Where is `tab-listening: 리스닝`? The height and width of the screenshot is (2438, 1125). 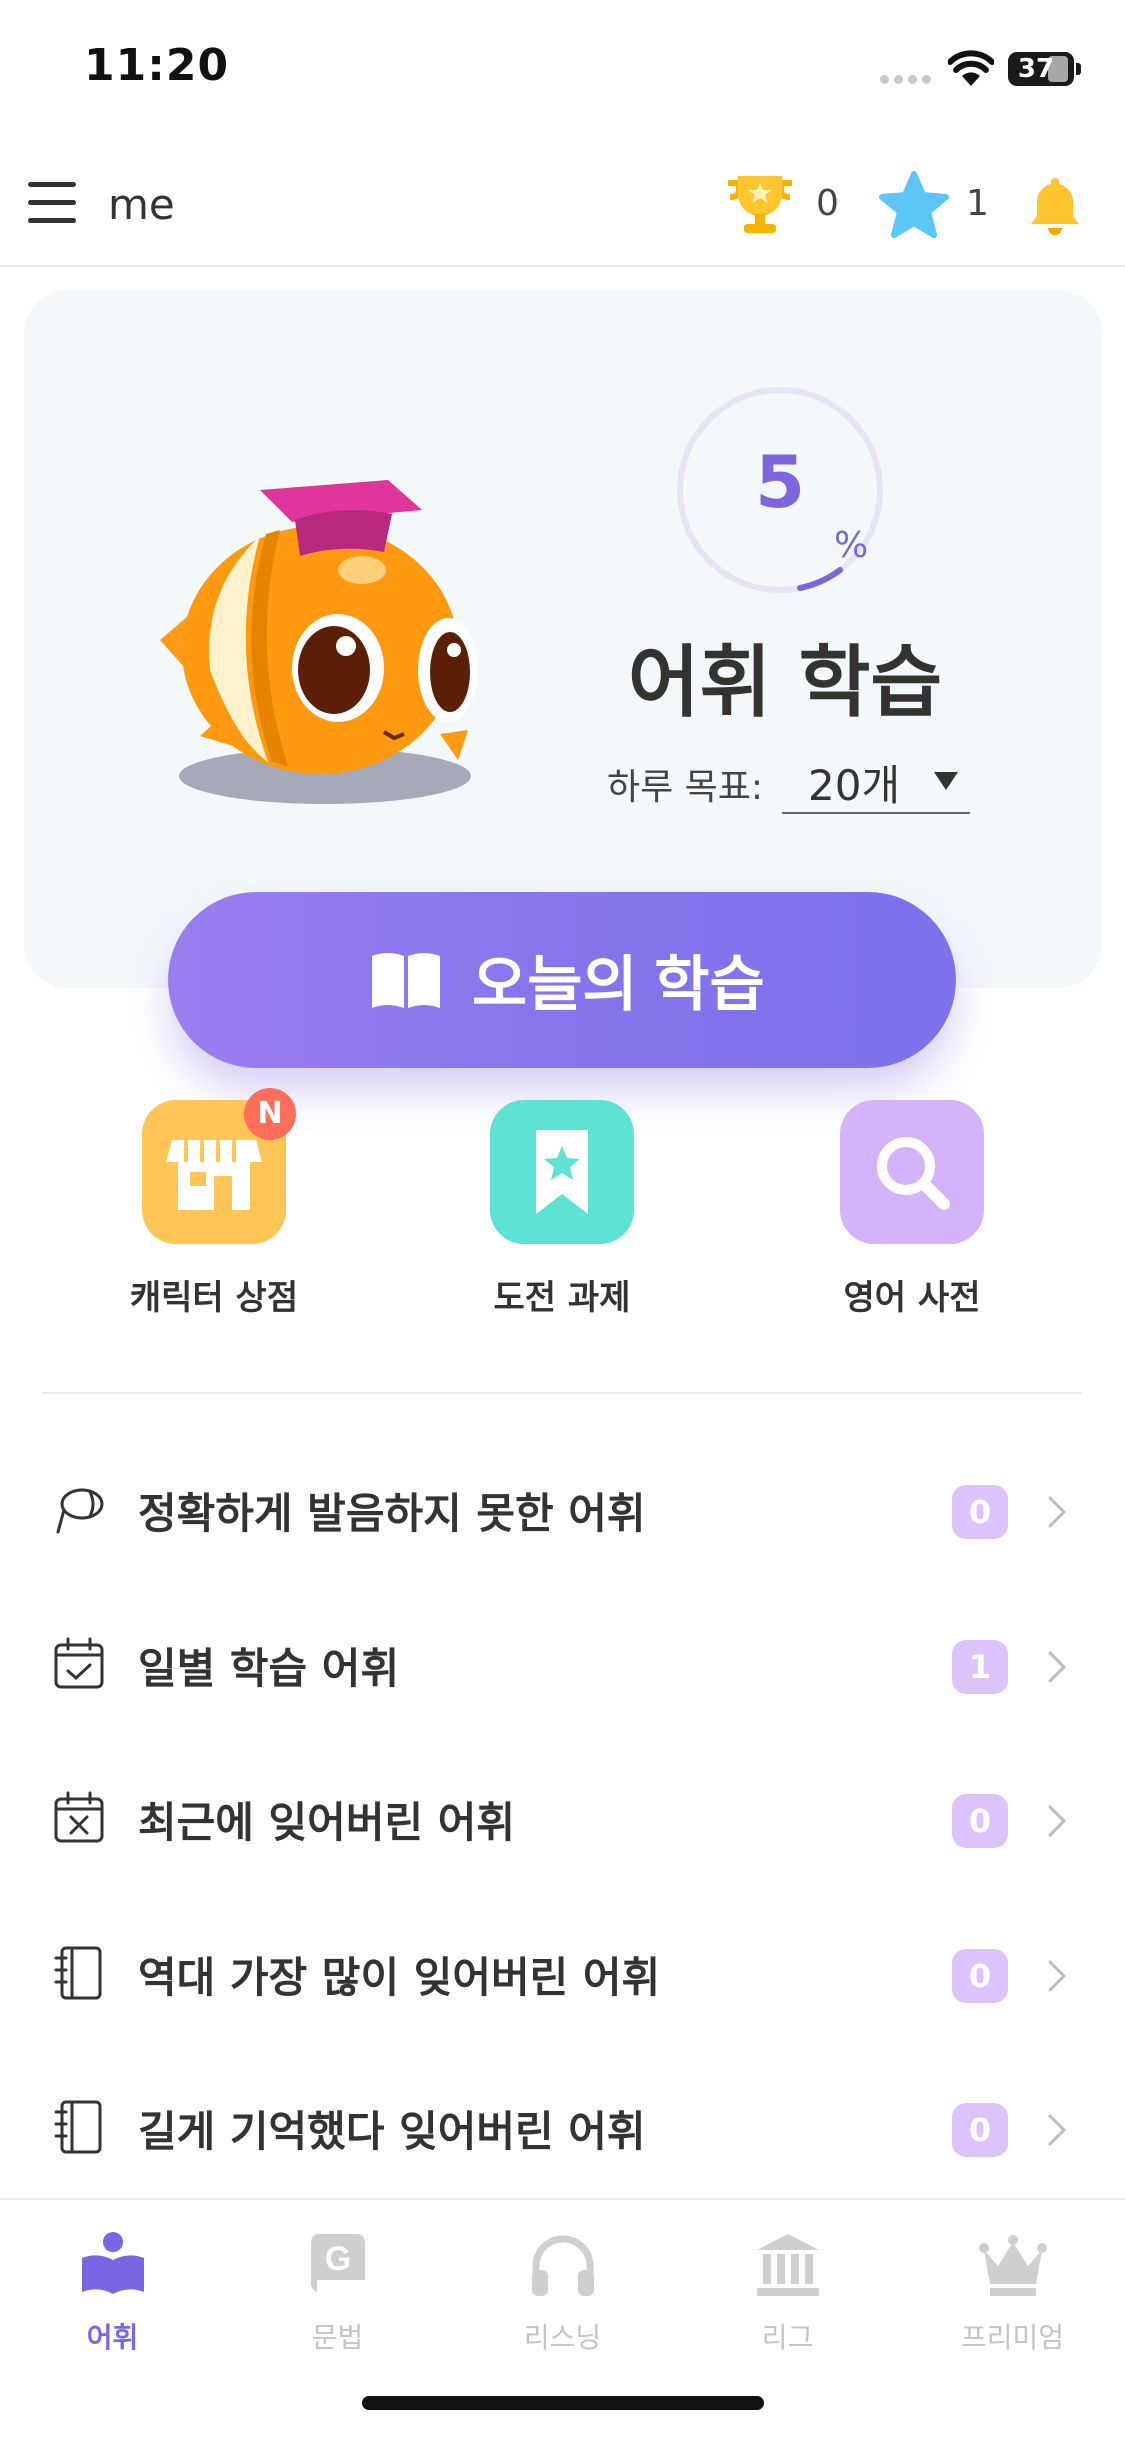
tab-listening: 리스닝 is located at coordinates (562, 2305).